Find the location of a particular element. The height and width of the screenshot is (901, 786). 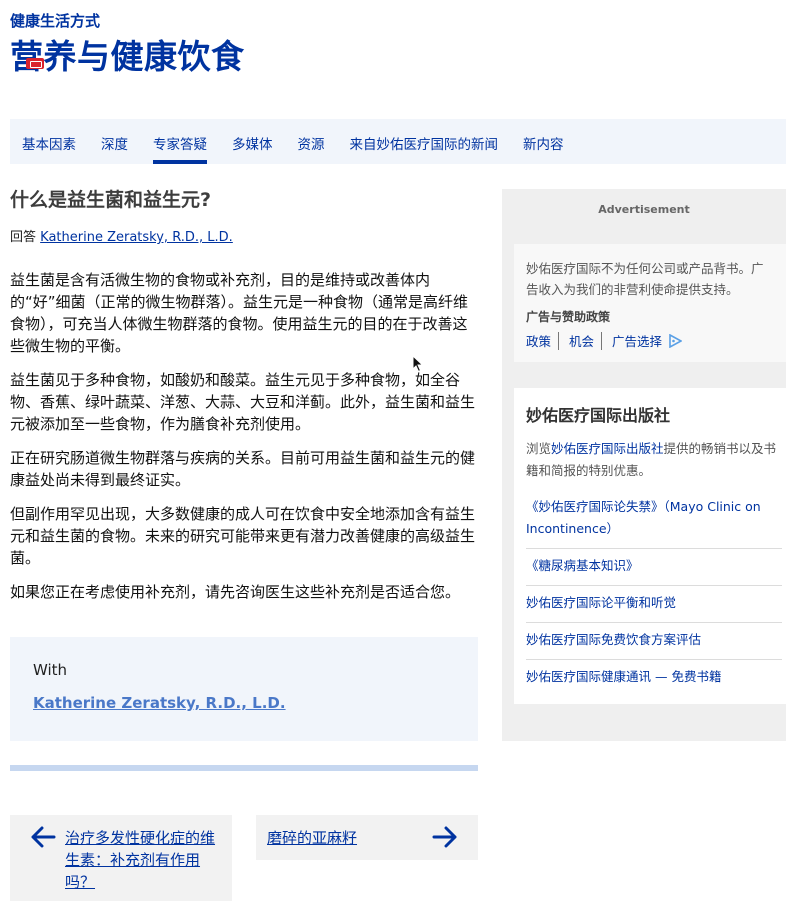

publishing-desc: 浏览妙佑医疗国际出版社提供的畅销书以及书籍和简报的特别优惠。 is located at coordinates (654, 460).